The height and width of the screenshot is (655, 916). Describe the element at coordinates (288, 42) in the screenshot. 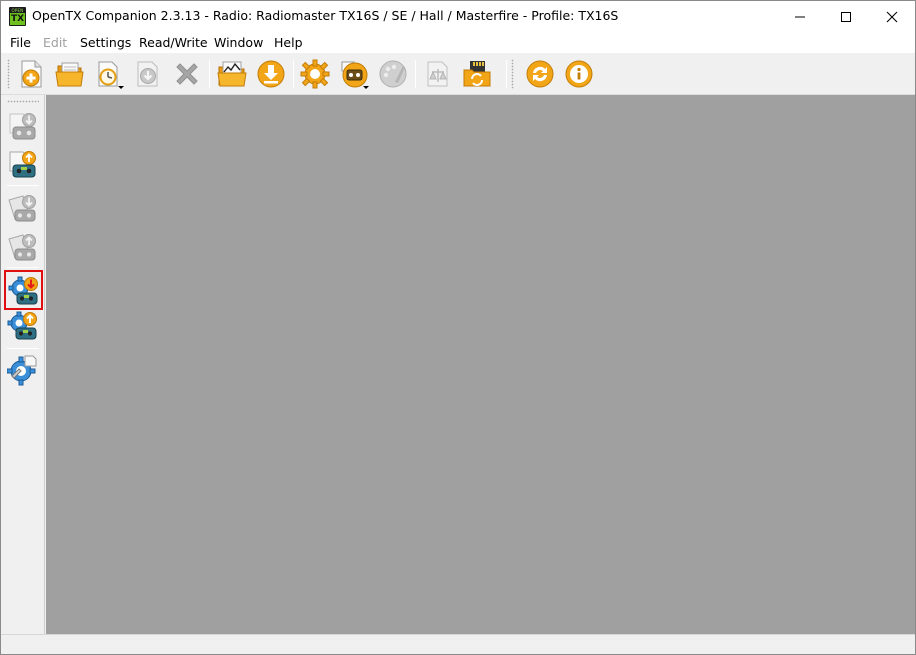

I see `menu-help: Help` at that location.